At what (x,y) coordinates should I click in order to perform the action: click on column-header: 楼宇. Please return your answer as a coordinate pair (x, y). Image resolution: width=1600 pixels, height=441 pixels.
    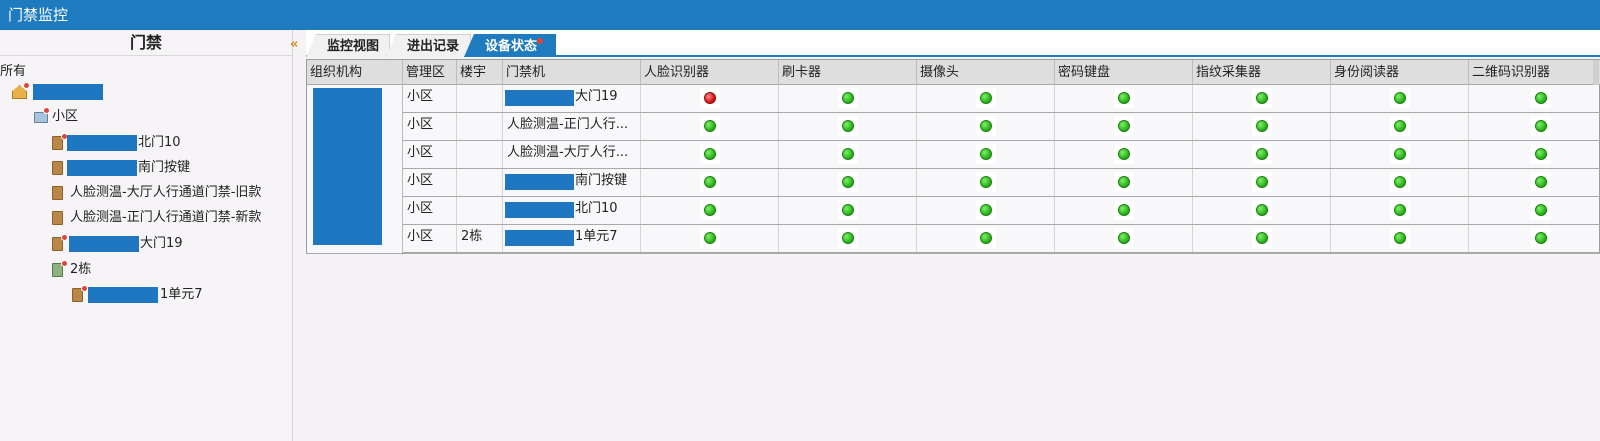
    Looking at the image, I should click on (480, 72).